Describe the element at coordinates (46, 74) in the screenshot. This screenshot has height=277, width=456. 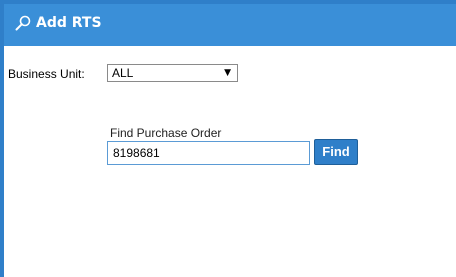
I see `business-unit-label: Business Unit:` at that location.